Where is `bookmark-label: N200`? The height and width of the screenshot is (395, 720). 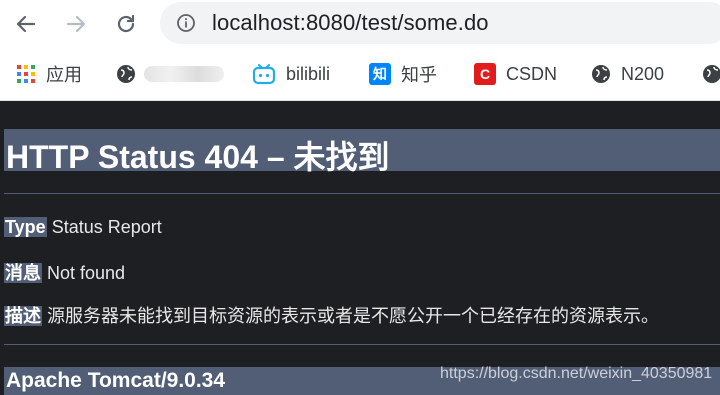 bookmark-label: N200 is located at coordinates (643, 73).